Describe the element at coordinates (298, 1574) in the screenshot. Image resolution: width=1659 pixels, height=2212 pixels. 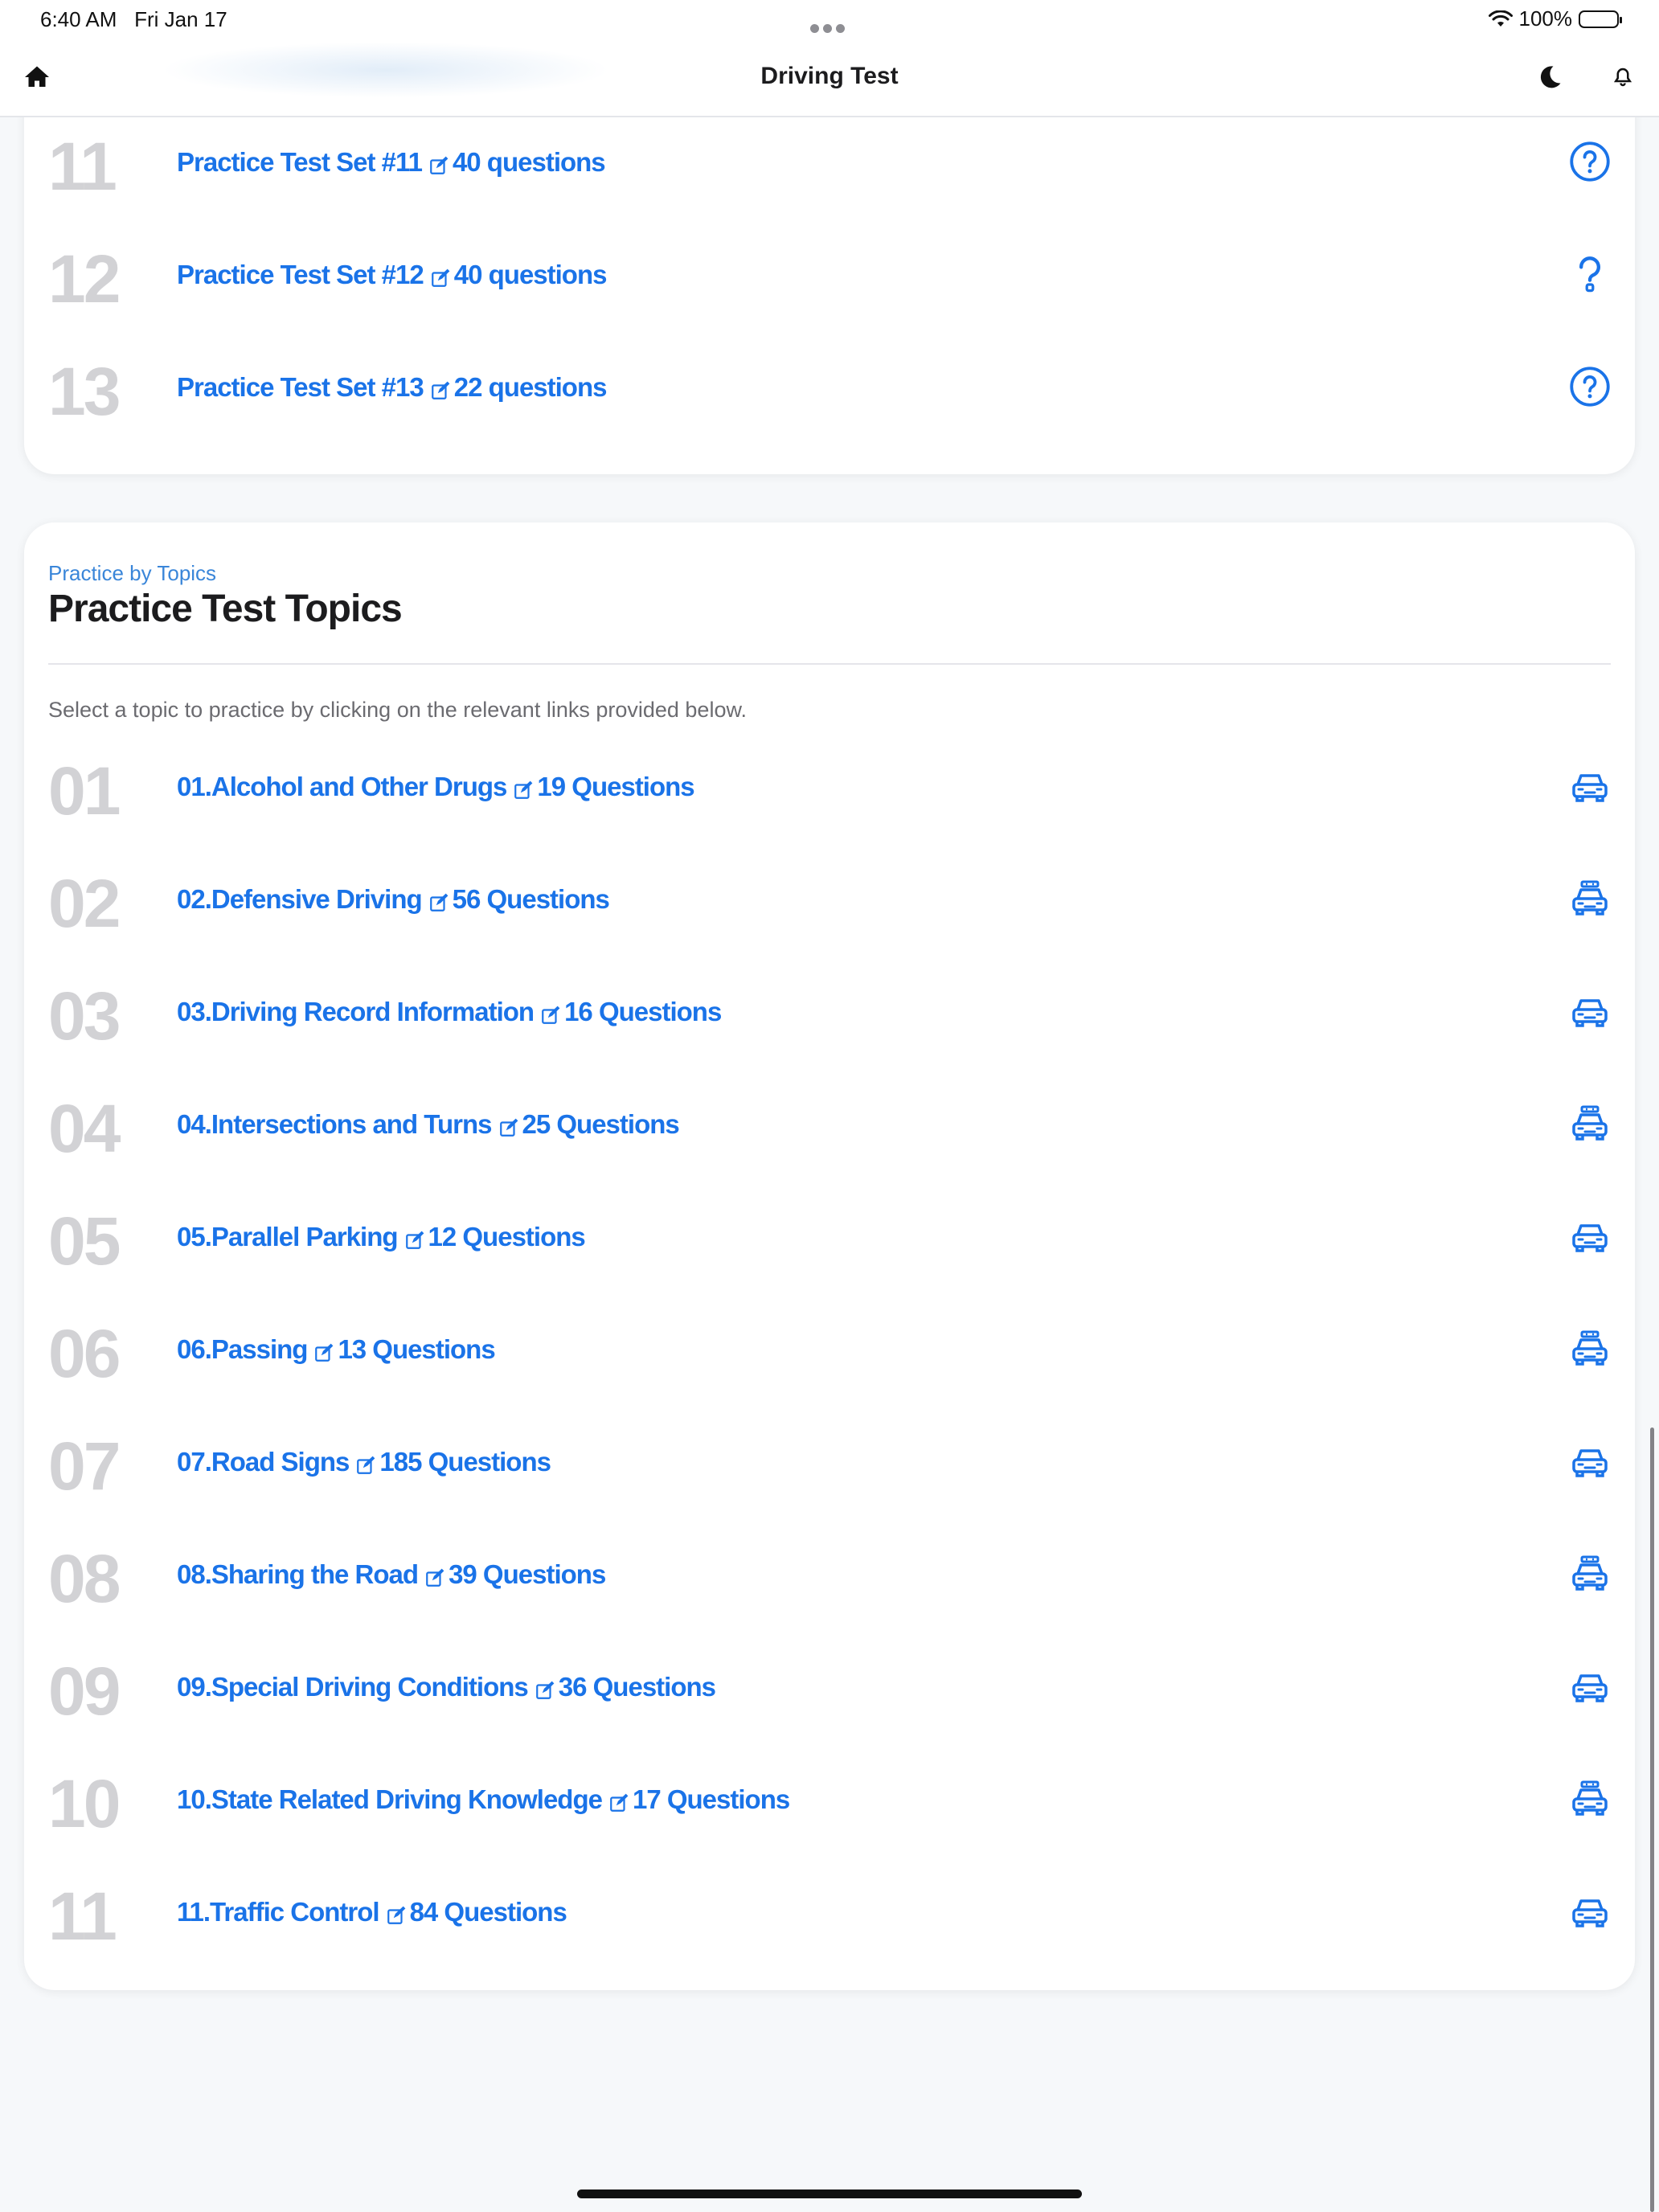
I see `item-title: 08.Sharing the Road` at that location.